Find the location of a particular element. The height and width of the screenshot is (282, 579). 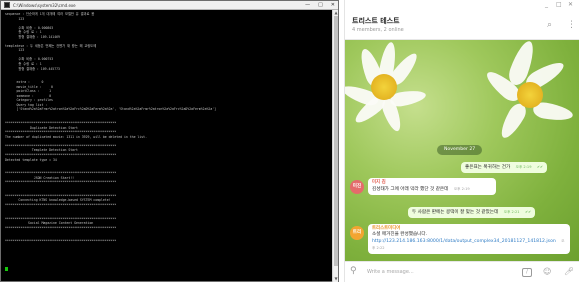

chat-header: 트리스트 테스트 4 members, 2 online ⌕ ⋮ is located at coordinates (462, 26).